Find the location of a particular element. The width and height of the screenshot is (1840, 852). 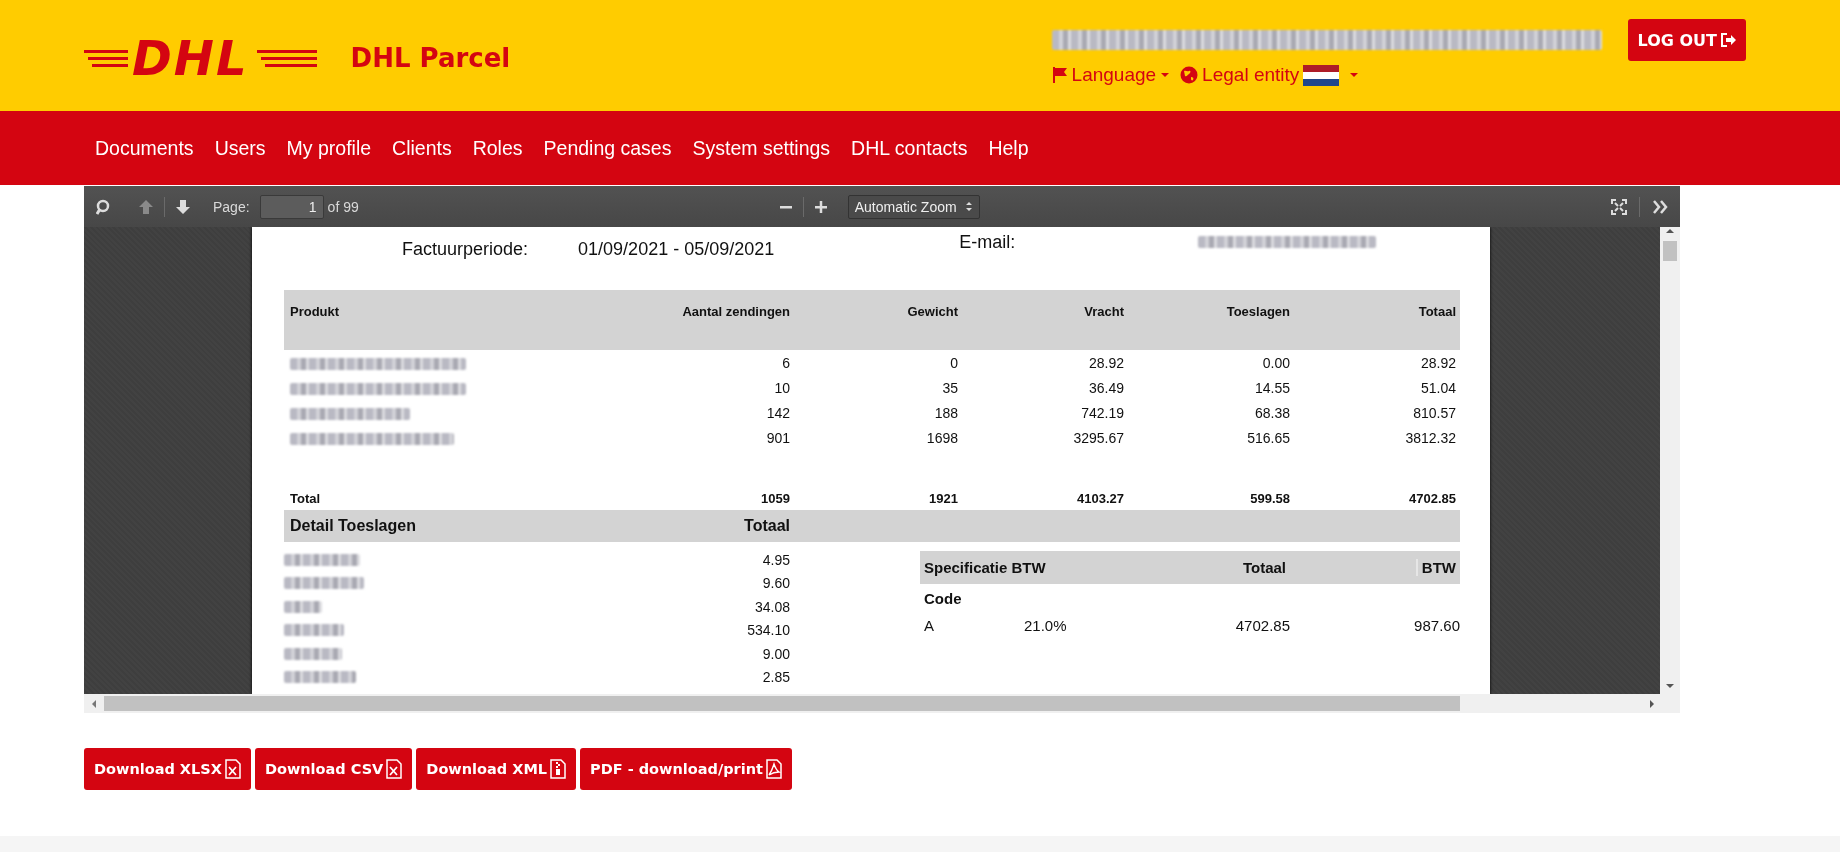

nav-link: My profile is located at coordinates (329, 148).